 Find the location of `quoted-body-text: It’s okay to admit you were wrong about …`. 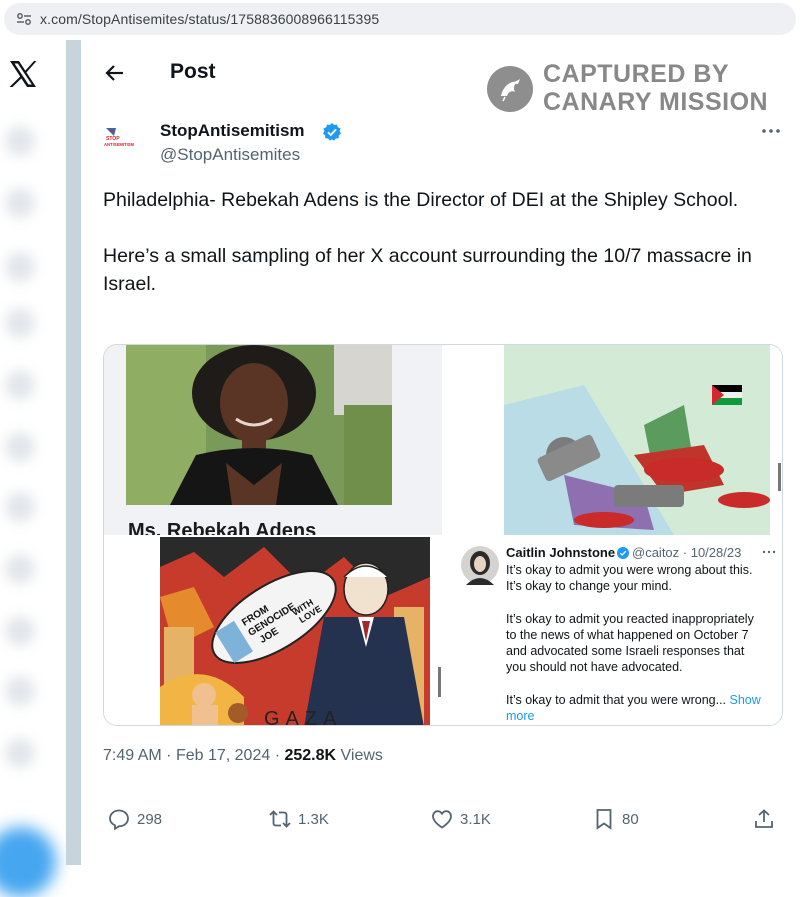

quoted-body-text: It’s okay to admit you were wrong about … is located at coordinates (630, 635).